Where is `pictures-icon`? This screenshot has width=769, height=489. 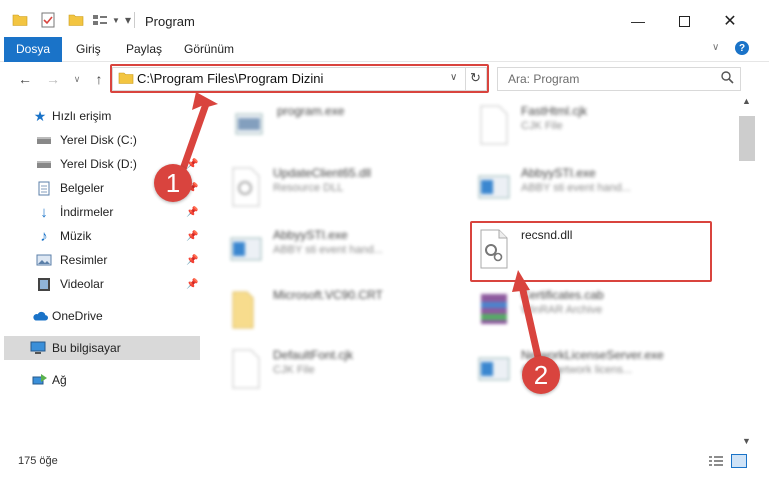
pictures-icon is located at coordinates (44, 260).